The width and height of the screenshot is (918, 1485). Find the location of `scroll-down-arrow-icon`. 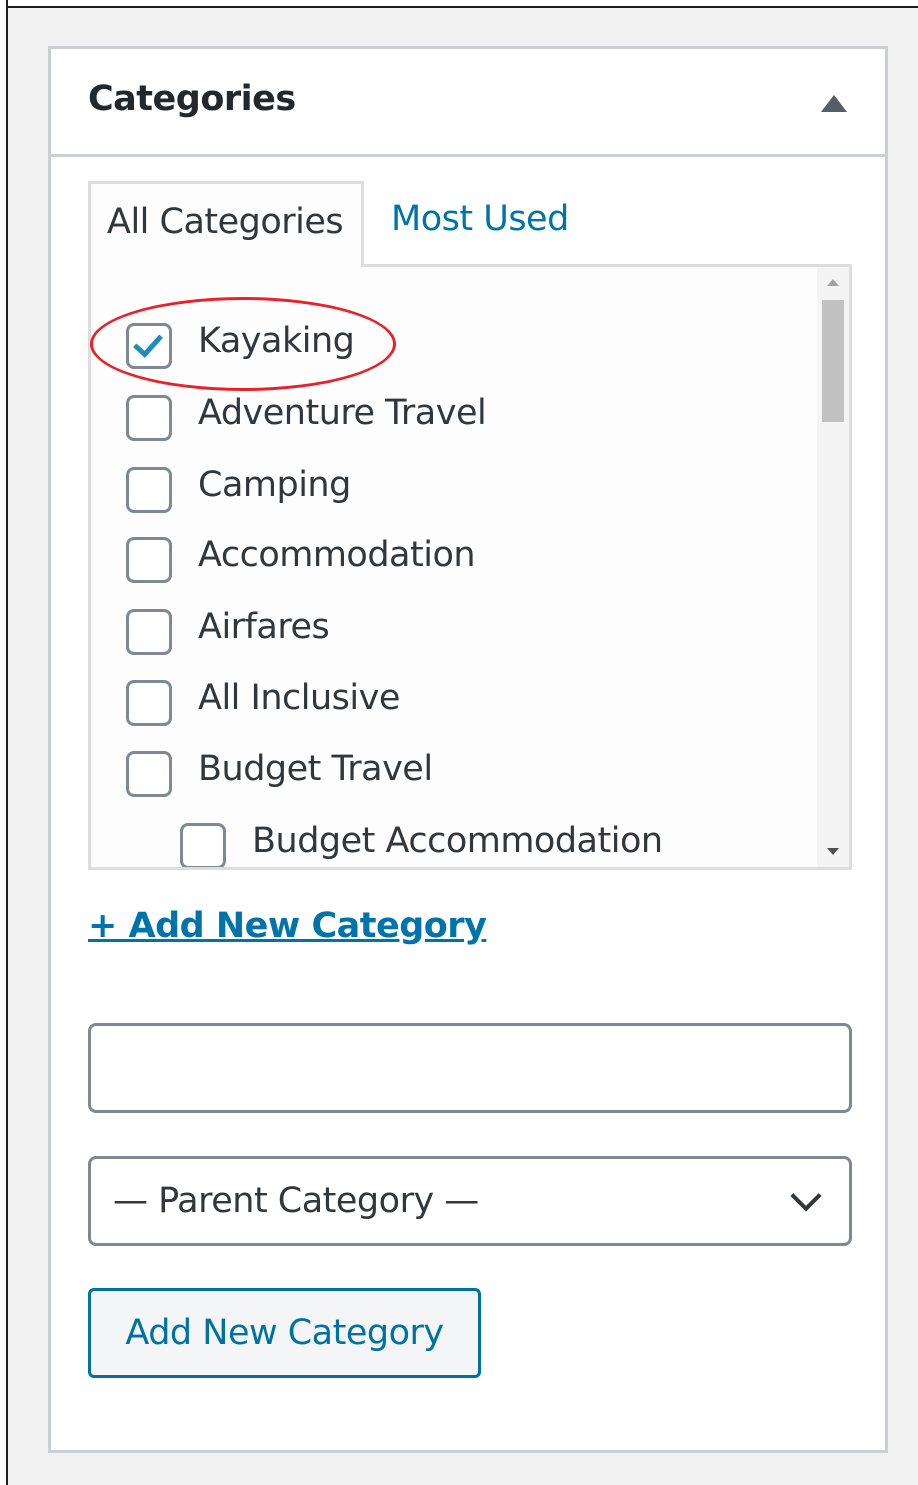

scroll-down-arrow-icon is located at coordinates (833, 851).